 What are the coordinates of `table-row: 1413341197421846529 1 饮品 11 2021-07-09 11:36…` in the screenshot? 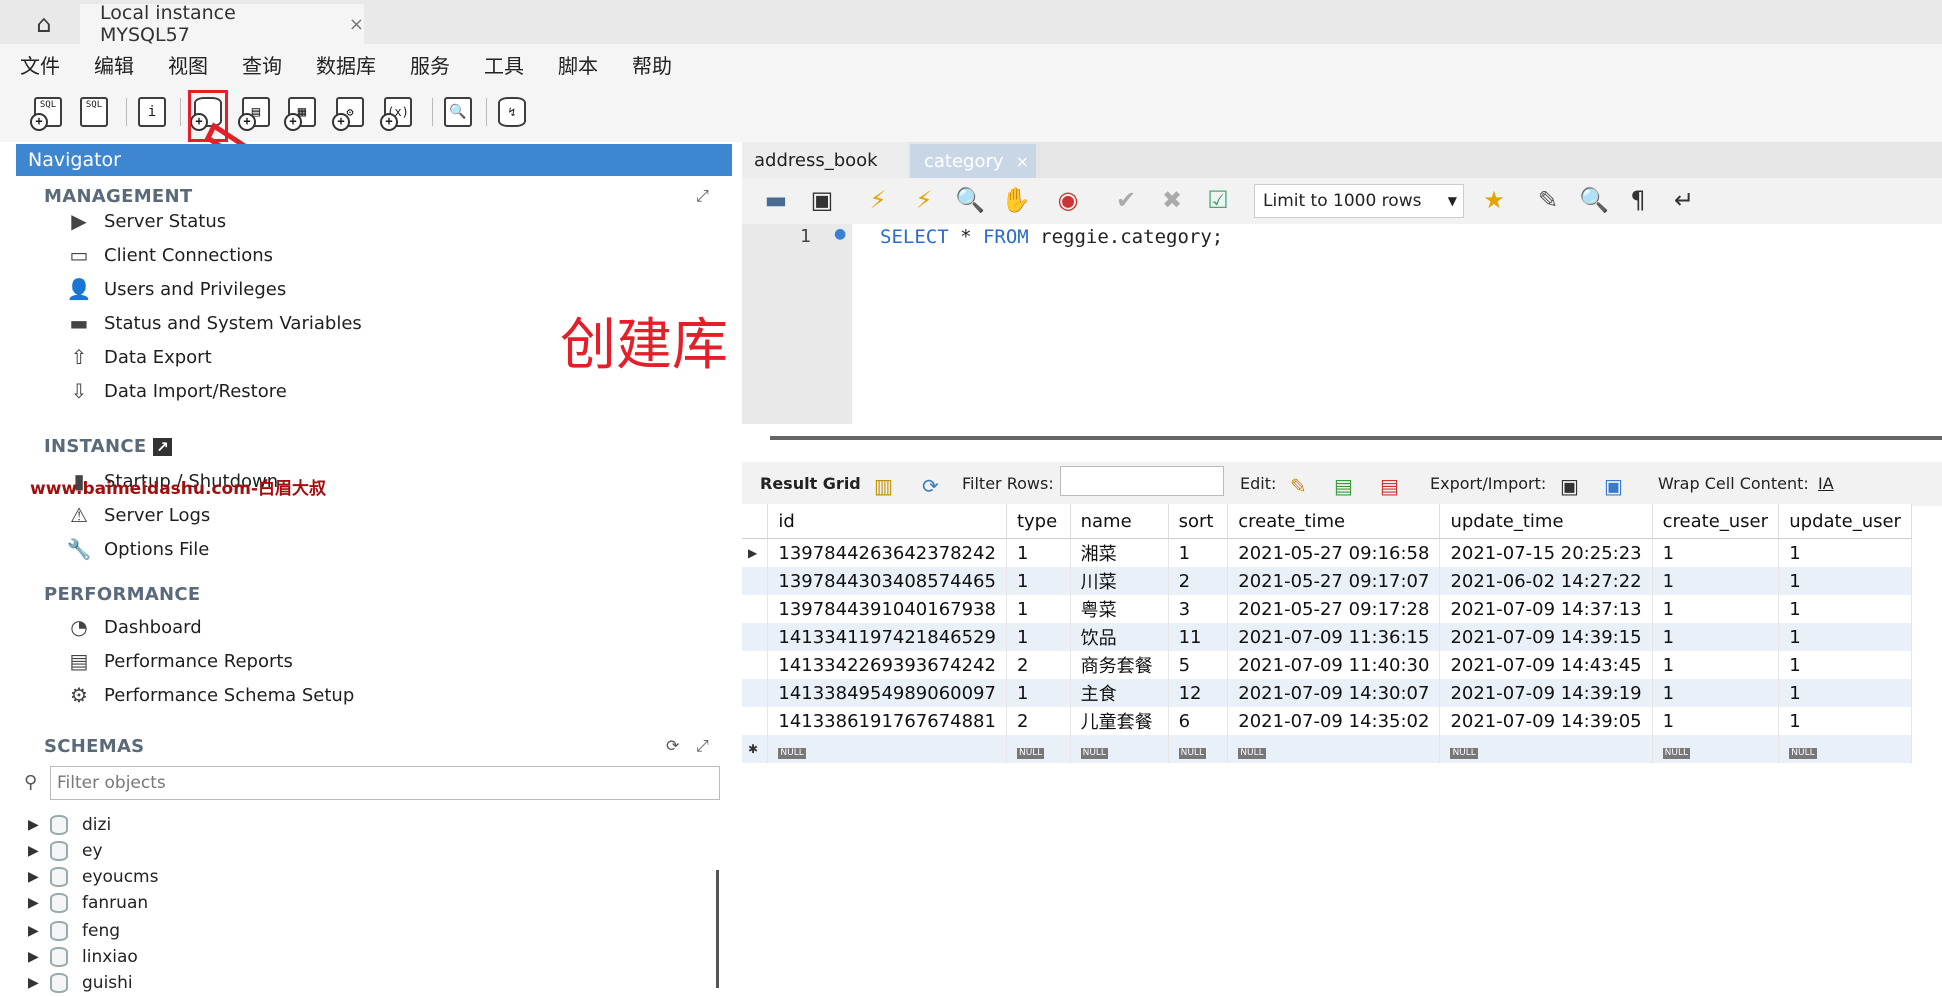 It's located at (1327, 637).